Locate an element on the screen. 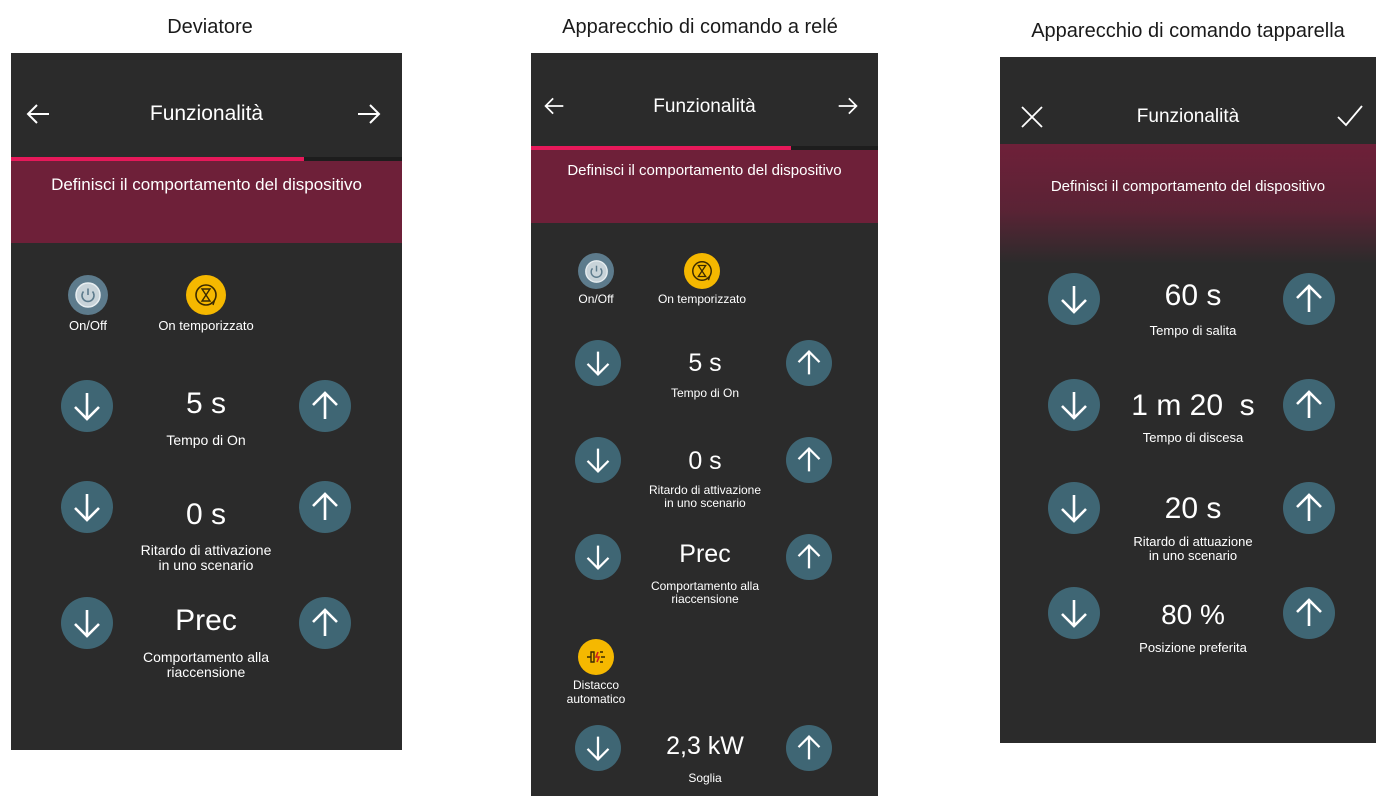 This screenshot has height=796, width=1376. mode-label-line: automatico is located at coordinates (596, 698).